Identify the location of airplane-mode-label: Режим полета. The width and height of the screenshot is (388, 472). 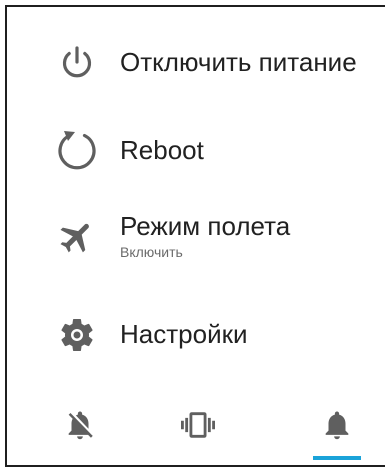
(205, 226).